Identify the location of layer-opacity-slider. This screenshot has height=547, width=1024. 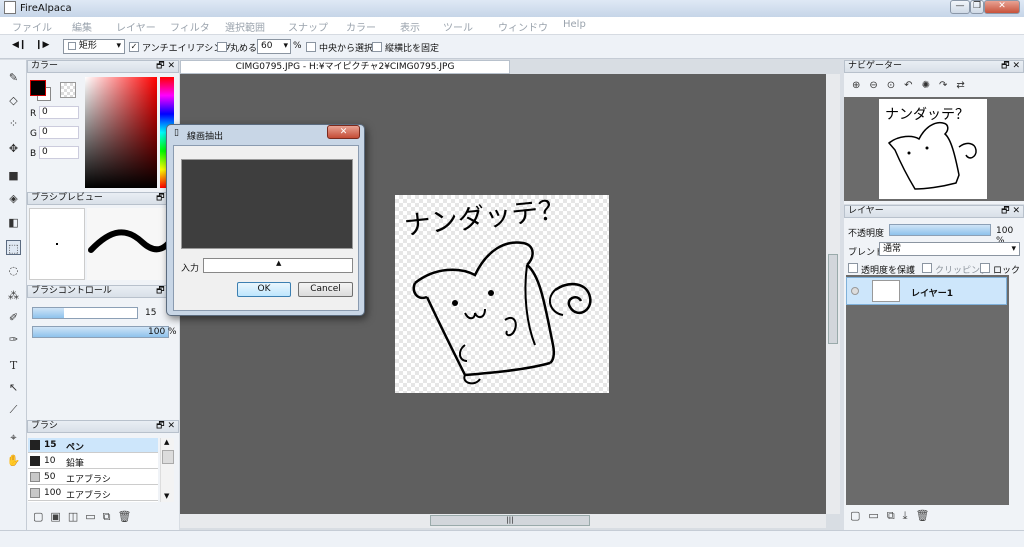
(940, 230).